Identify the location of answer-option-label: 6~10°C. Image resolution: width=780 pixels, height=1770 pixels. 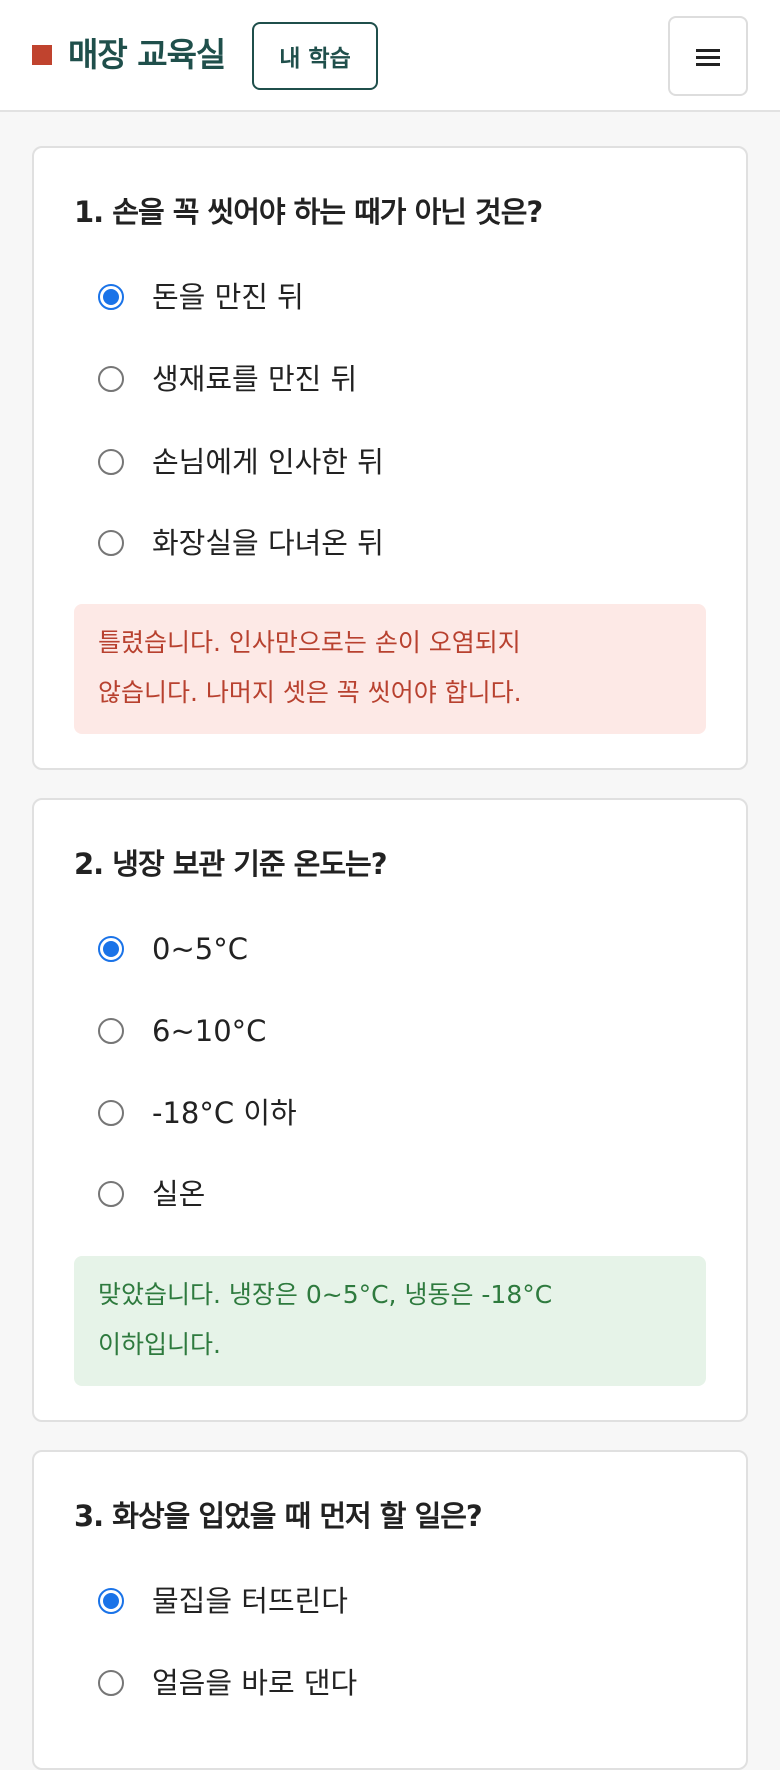
(209, 1031).